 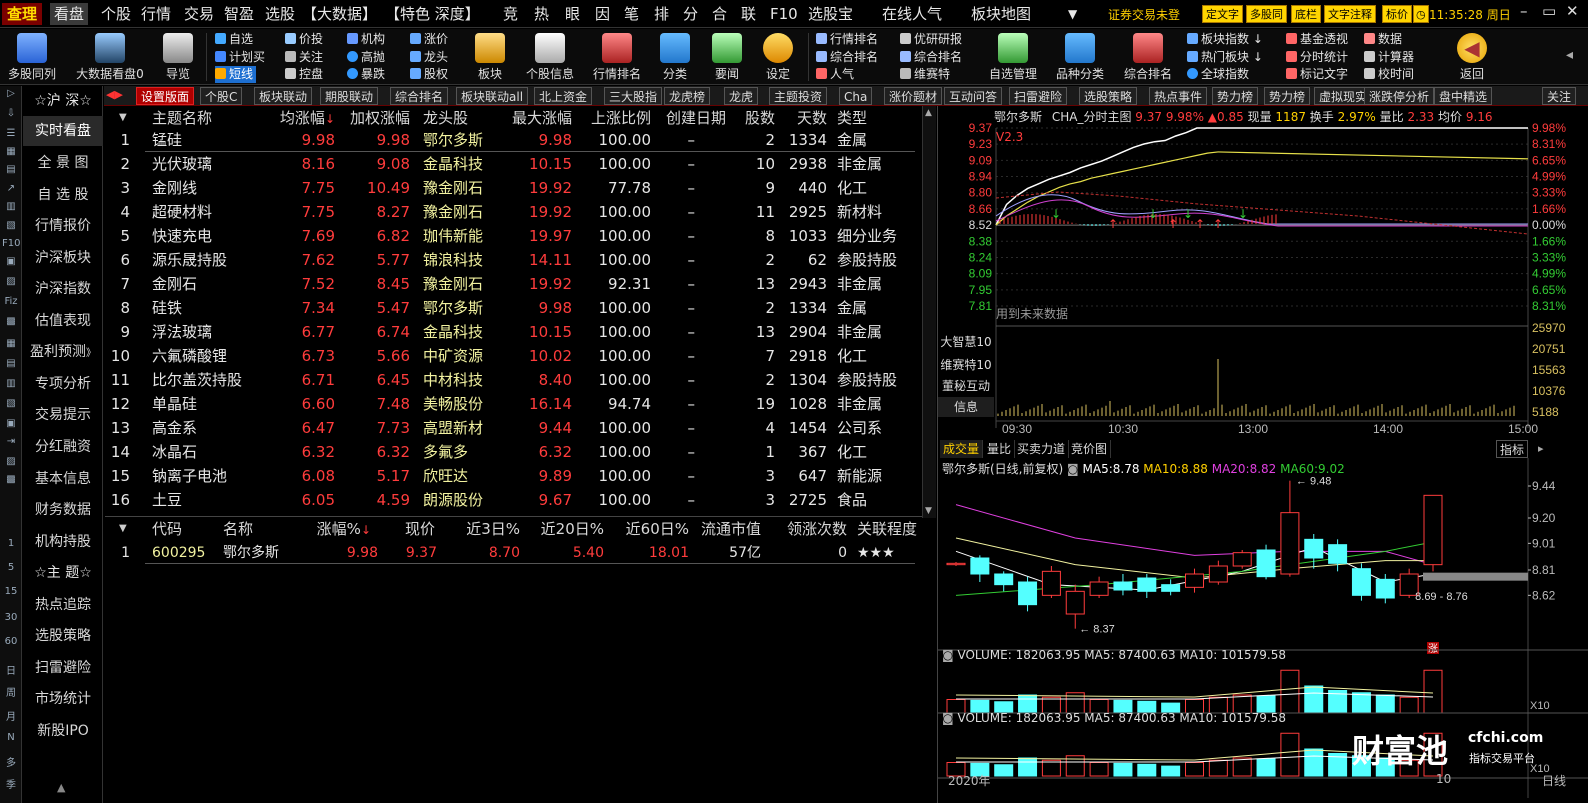 What do you see at coordinates (511, 188) in the screenshot?
I see `table-row: 3 金刚线 7.75 10.49 豫金刚石 19.92 77.78 – 9 440 化工` at bounding box center [511, 188].